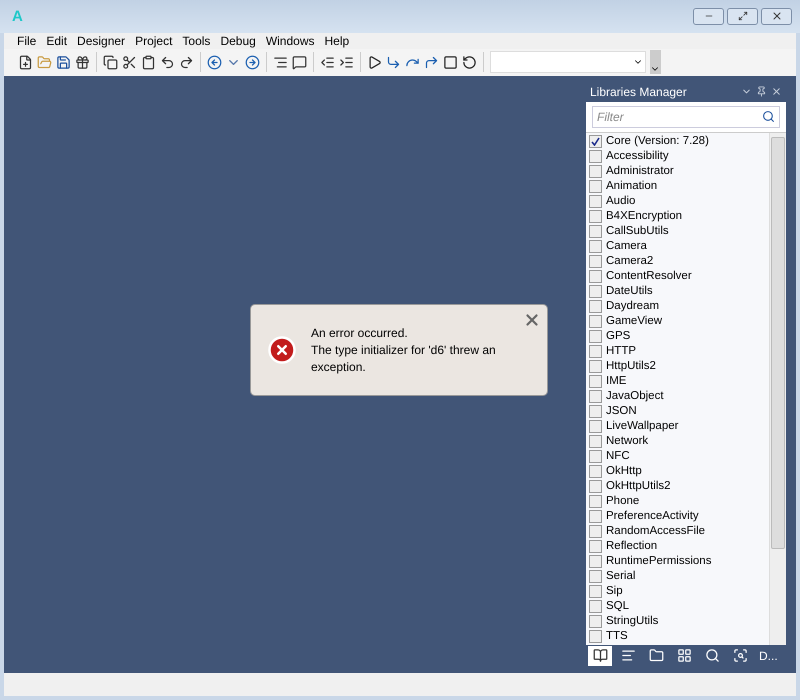  Describe the element at coordinates (708, 16) in the screenshot. I see `minimize-button` at that location.